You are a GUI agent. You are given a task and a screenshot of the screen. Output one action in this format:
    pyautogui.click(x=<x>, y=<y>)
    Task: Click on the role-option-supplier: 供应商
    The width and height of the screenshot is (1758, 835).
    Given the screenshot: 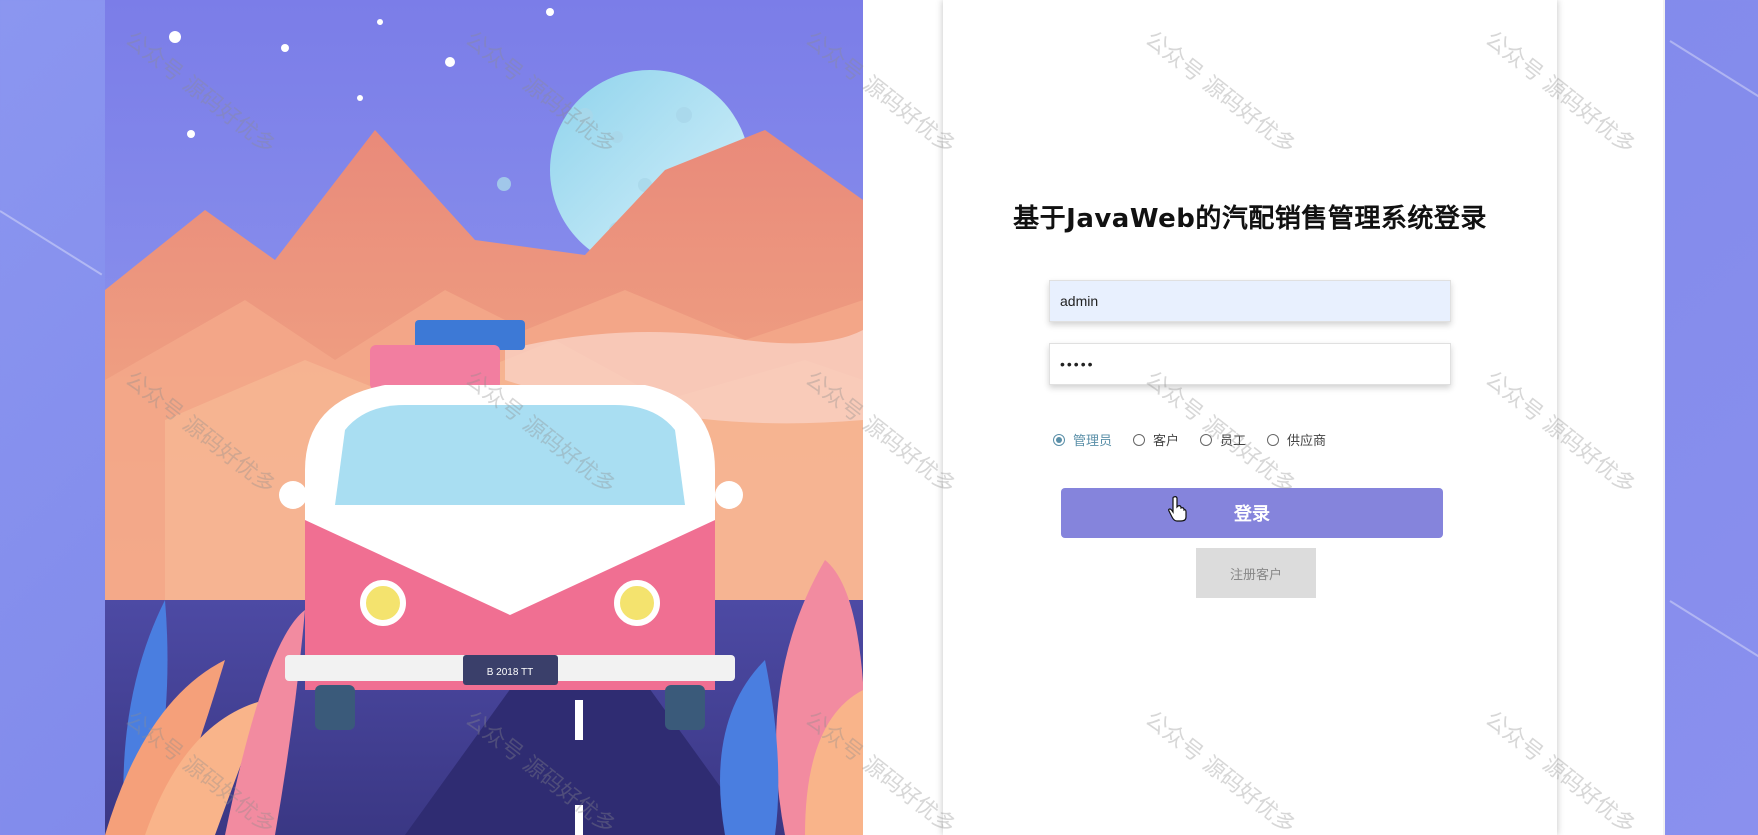 What is the action you would take?
    pyautogui.click(x=1296, y=439)
    